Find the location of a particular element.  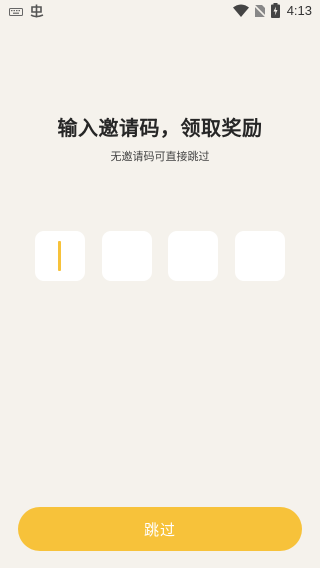

page-title: 输入邀请码，领取奖励 is located at coordinates (160, 128).